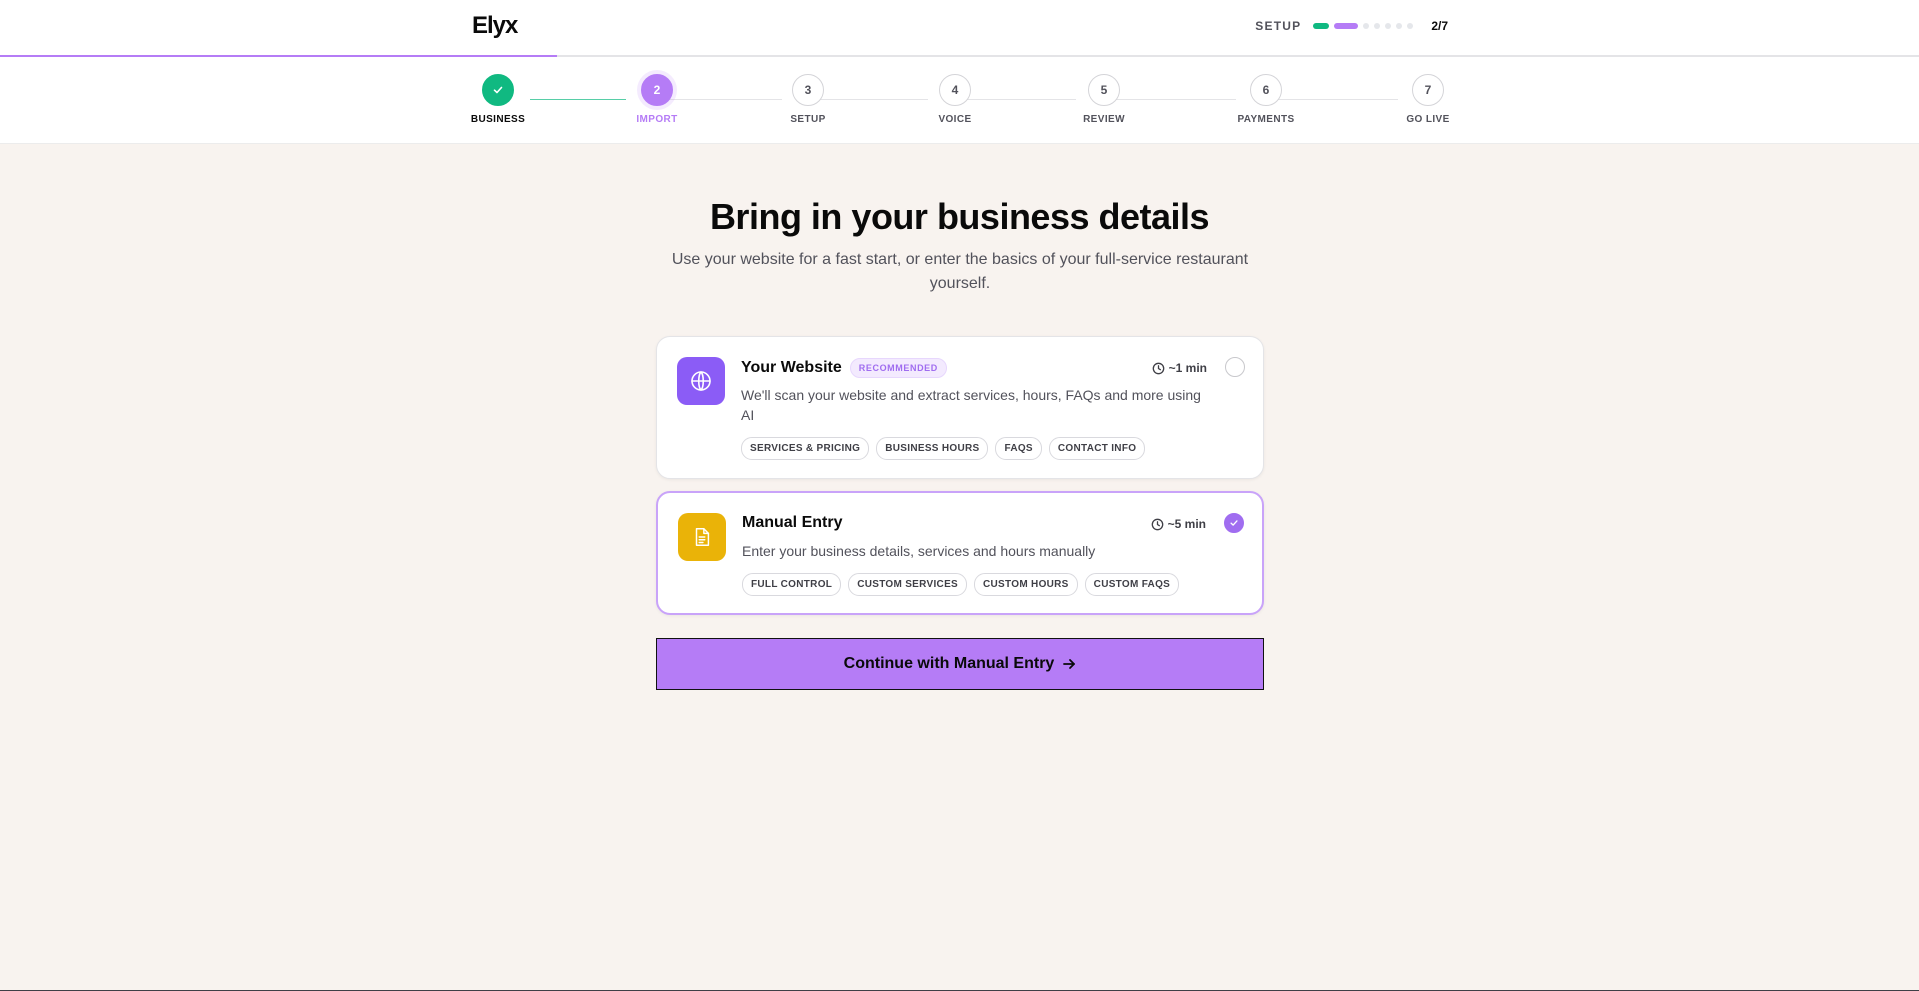  Describe the element at coordinates (1266, 90) in the screenshot. I see `step-circle-payments: 6` at that location.